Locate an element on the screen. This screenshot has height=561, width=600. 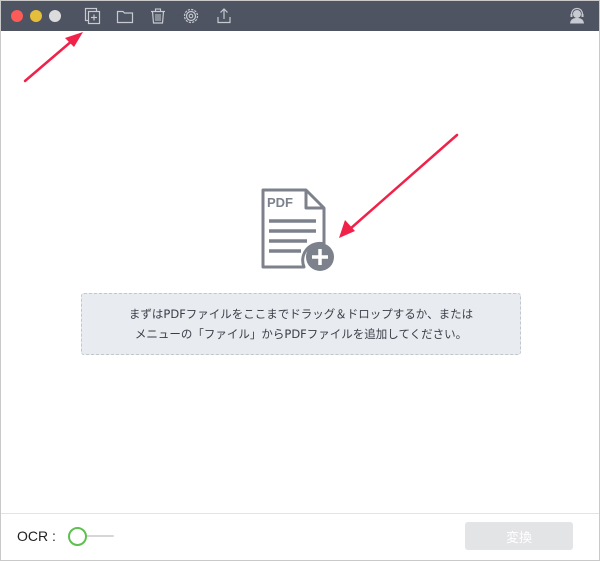
drop-zone-line-2: メニューの「ファイル」からPDFファイルを追加してください。 is located at coordinates (301, 334).